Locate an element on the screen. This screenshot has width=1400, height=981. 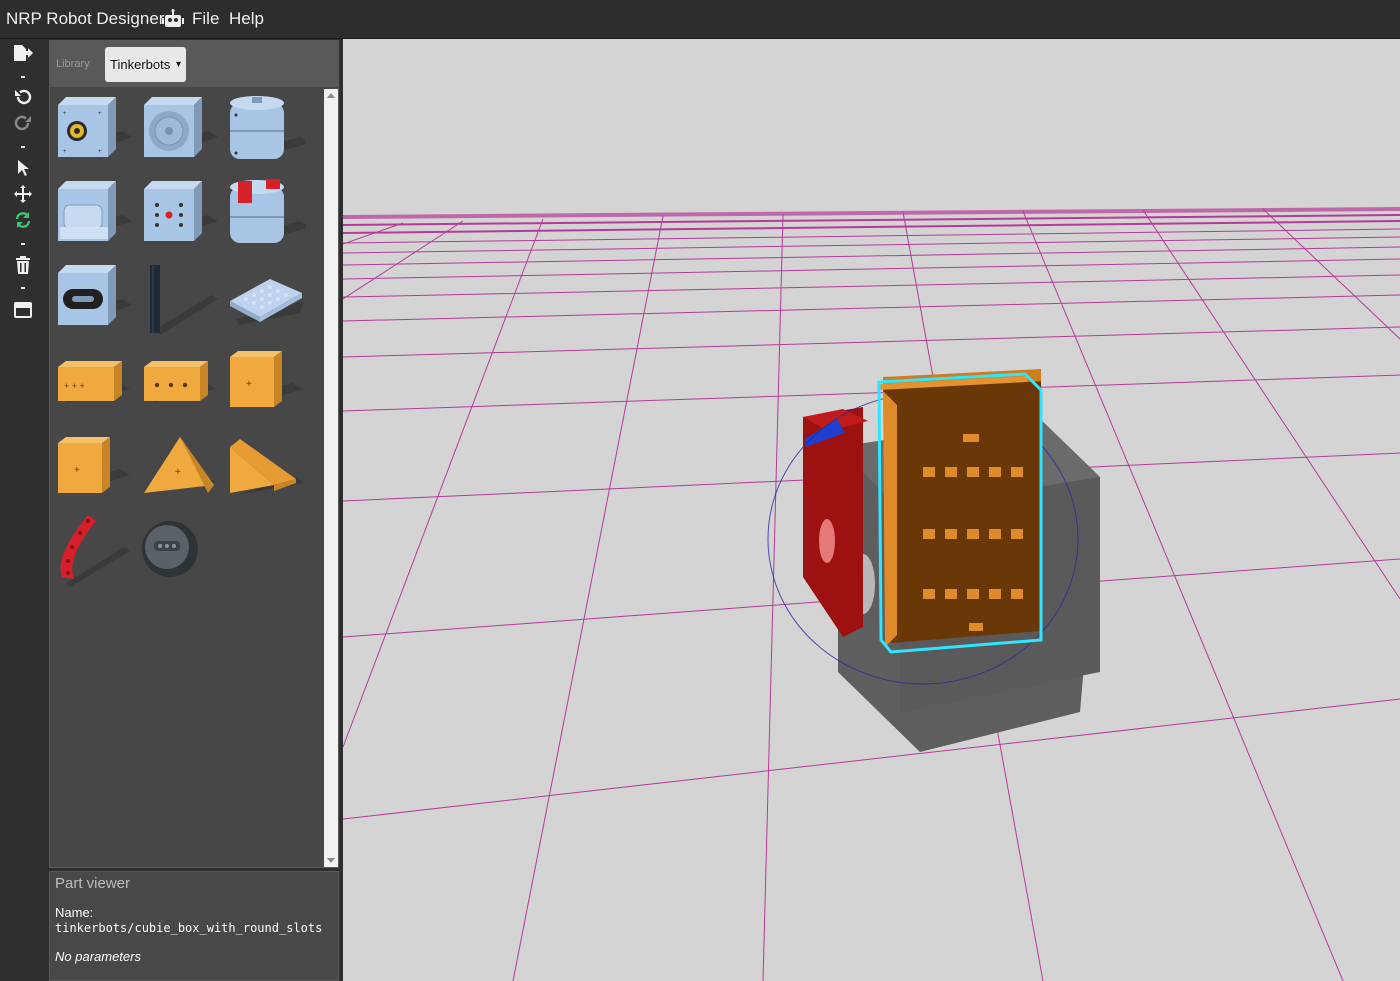
window-icon is located at coordinates (23, 310).